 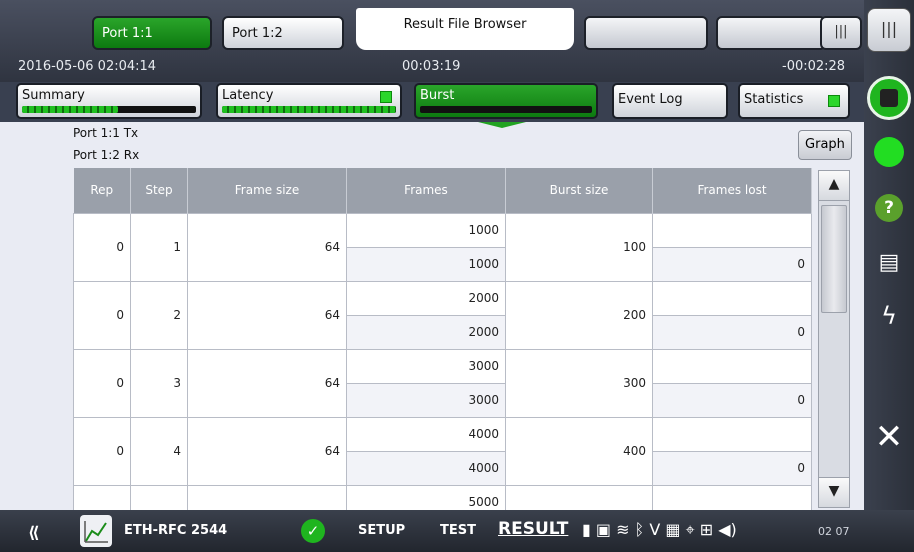 I want to click on table-row: 5000, so click(x=442, y=497).